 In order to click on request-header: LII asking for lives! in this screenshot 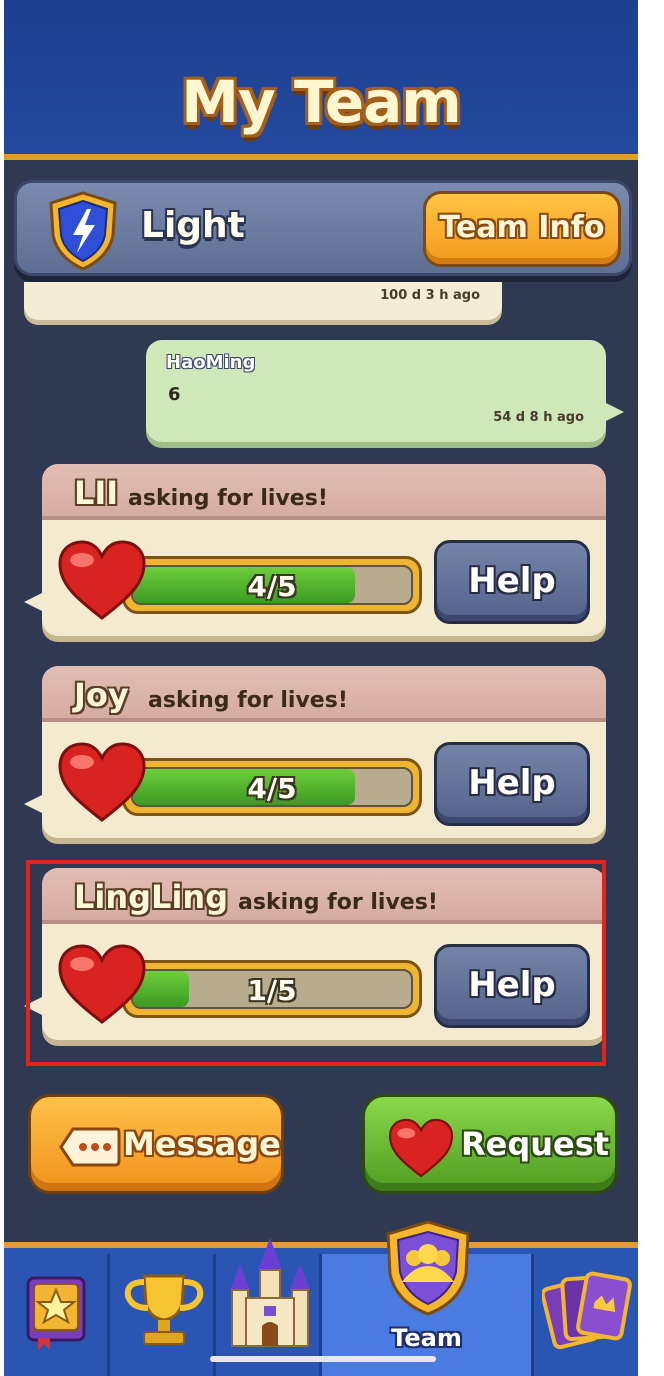, I will do `click(324, 492)`.